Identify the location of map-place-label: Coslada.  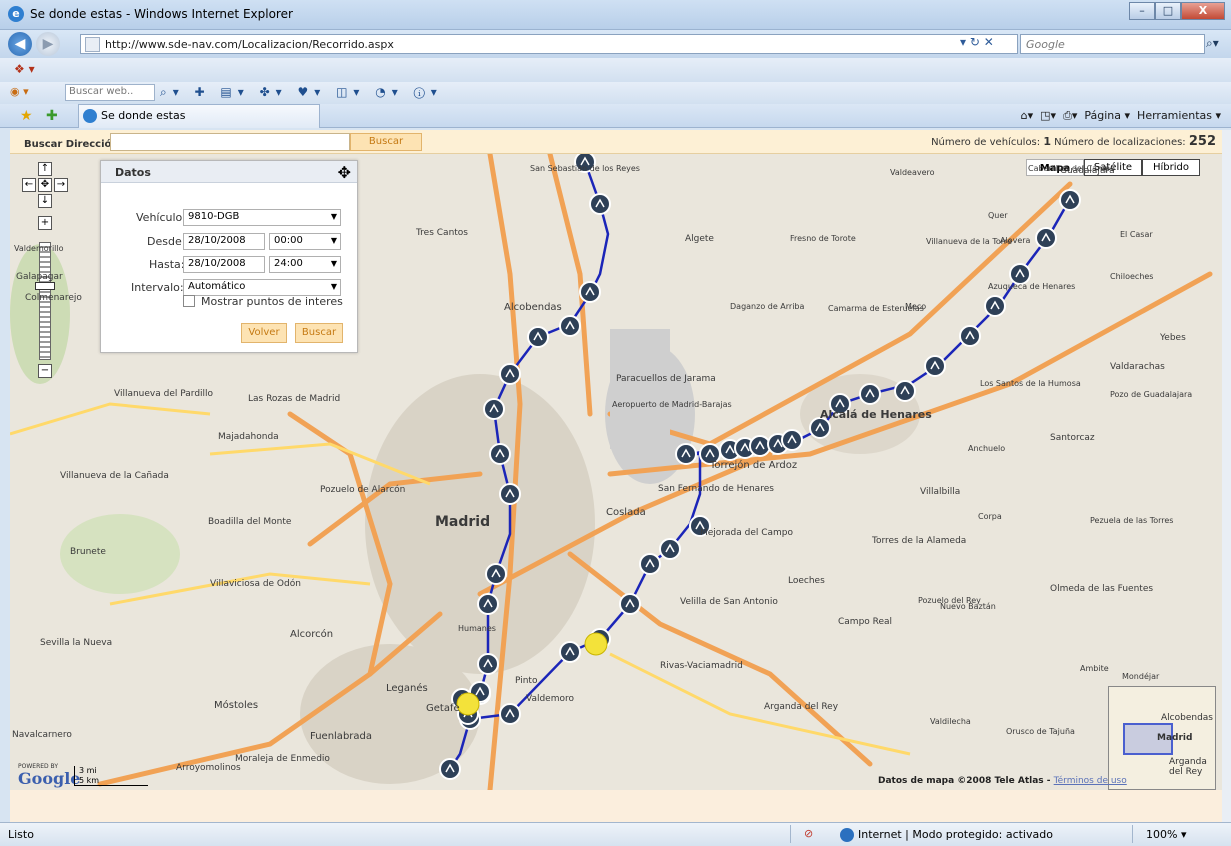
(626, 512).